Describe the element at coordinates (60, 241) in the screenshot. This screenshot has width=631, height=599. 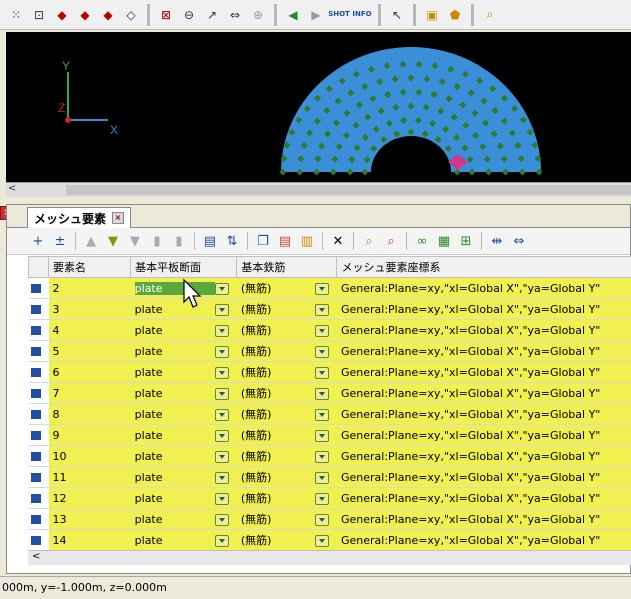
I see `insert-row-icon: ±` at that location.